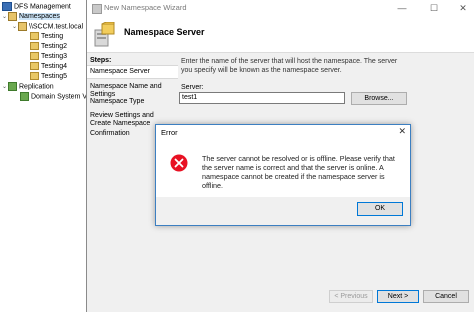 This screenshot has height=312, width=474. I want to click on tree-item-testing5: Testing5, so click(48, 77).